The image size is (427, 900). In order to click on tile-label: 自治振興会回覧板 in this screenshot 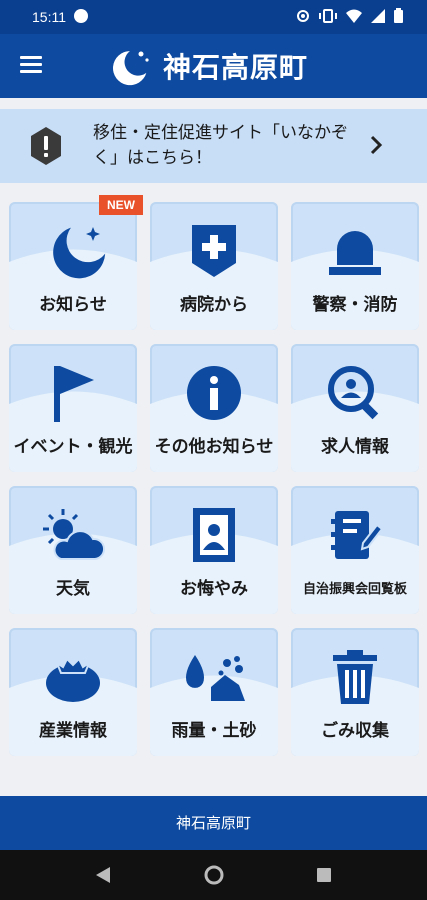, I will do `click(354, 589)`.